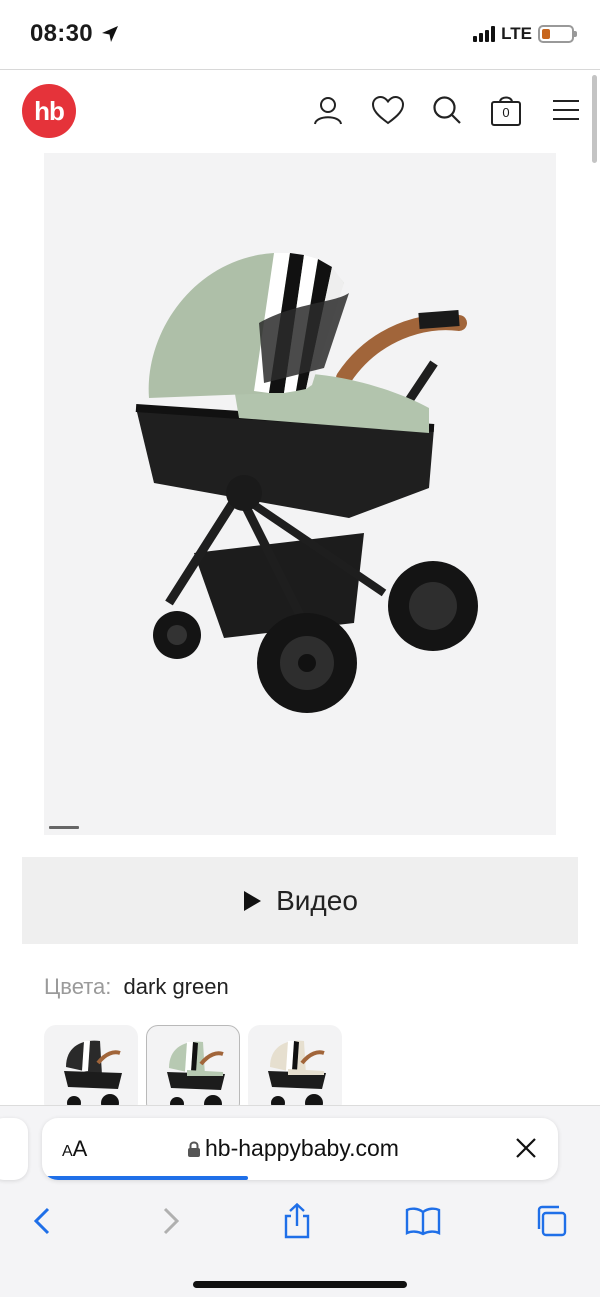  I want to click on battery-icon, so click(557, 34).